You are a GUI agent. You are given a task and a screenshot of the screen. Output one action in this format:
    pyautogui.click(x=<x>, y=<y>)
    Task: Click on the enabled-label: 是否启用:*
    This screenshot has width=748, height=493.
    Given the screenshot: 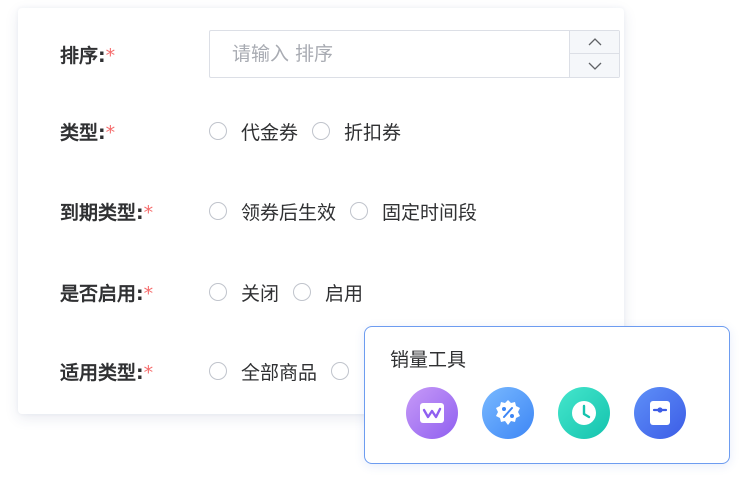 What is the action you would take?
    pyautogui.click(x=107, y=293)
    